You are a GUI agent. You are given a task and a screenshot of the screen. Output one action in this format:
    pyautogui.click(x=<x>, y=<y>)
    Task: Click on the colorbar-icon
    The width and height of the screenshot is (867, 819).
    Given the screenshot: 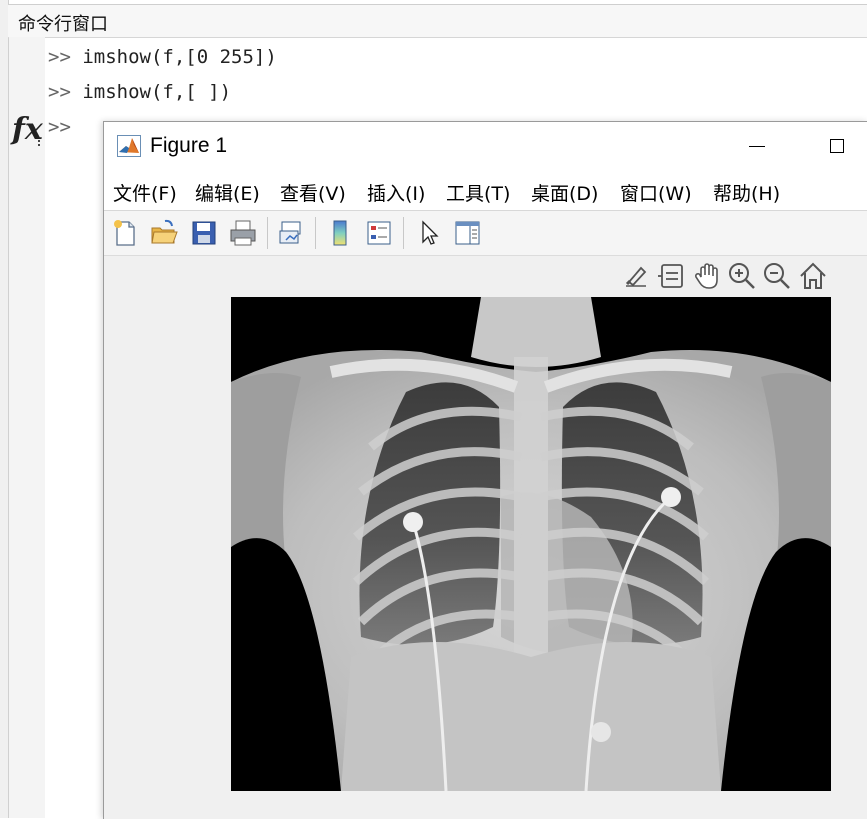 What is the action you would take?
    pyautogui.click(x=340, y=233)
    